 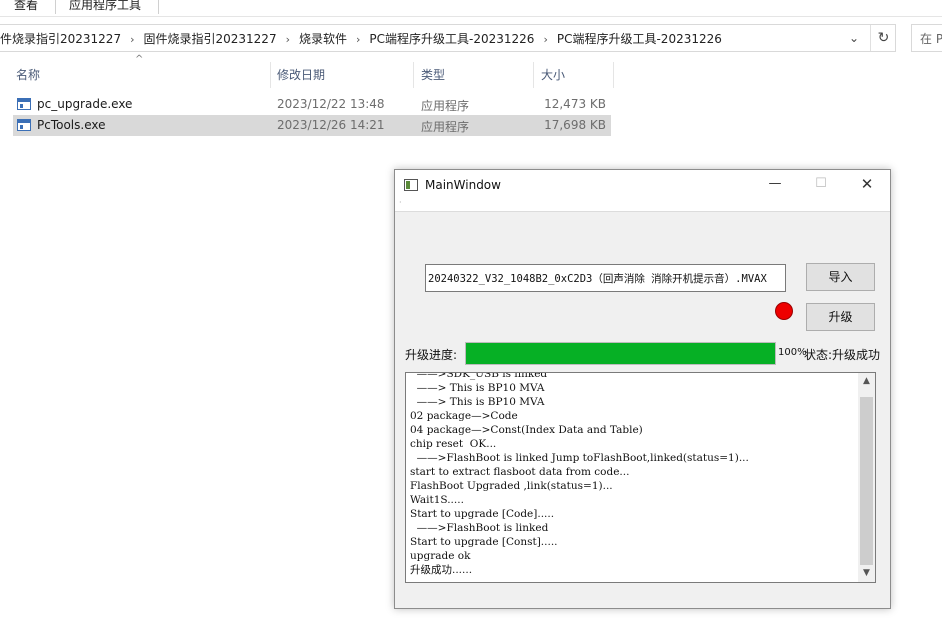 What do you see at coordinates (60, 38) in the screenshot?
I see `breadcrumb-item: 件烧录指引20231227` at bounding box center [60, 38].